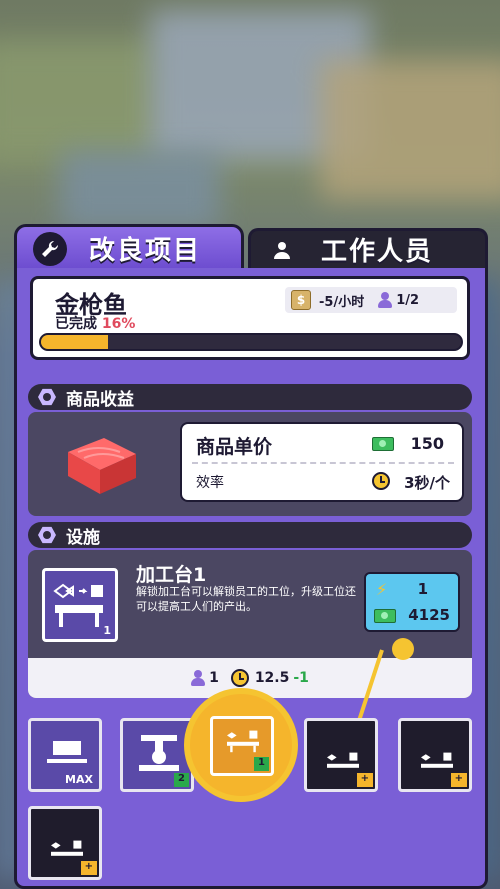 This screenshot has width=500, height=889. What do you see at coordinates (272, 678) in the screenshot?
I see `footer-time: 12.5` at bounding box center [272, 678].